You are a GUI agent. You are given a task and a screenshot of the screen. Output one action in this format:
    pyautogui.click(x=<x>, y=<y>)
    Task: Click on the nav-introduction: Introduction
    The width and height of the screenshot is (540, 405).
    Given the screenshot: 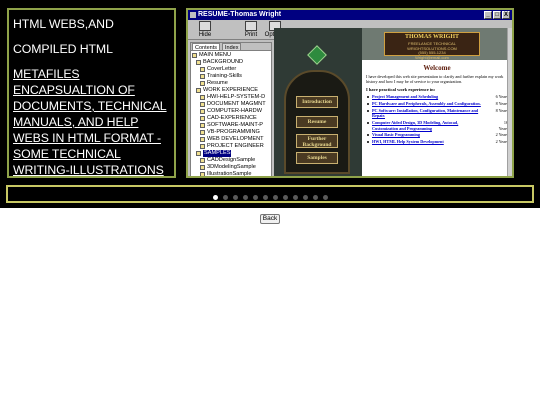 What is the action you would take?
    pyautogui.click(x=317, y=102)
    